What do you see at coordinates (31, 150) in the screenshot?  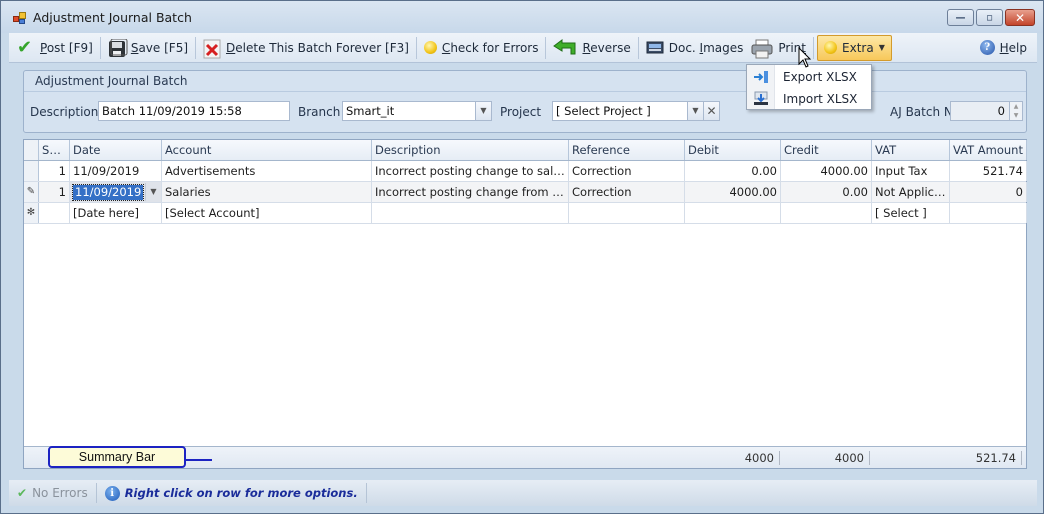 I see `row-indicator-header` at bounding box center [31, 150].